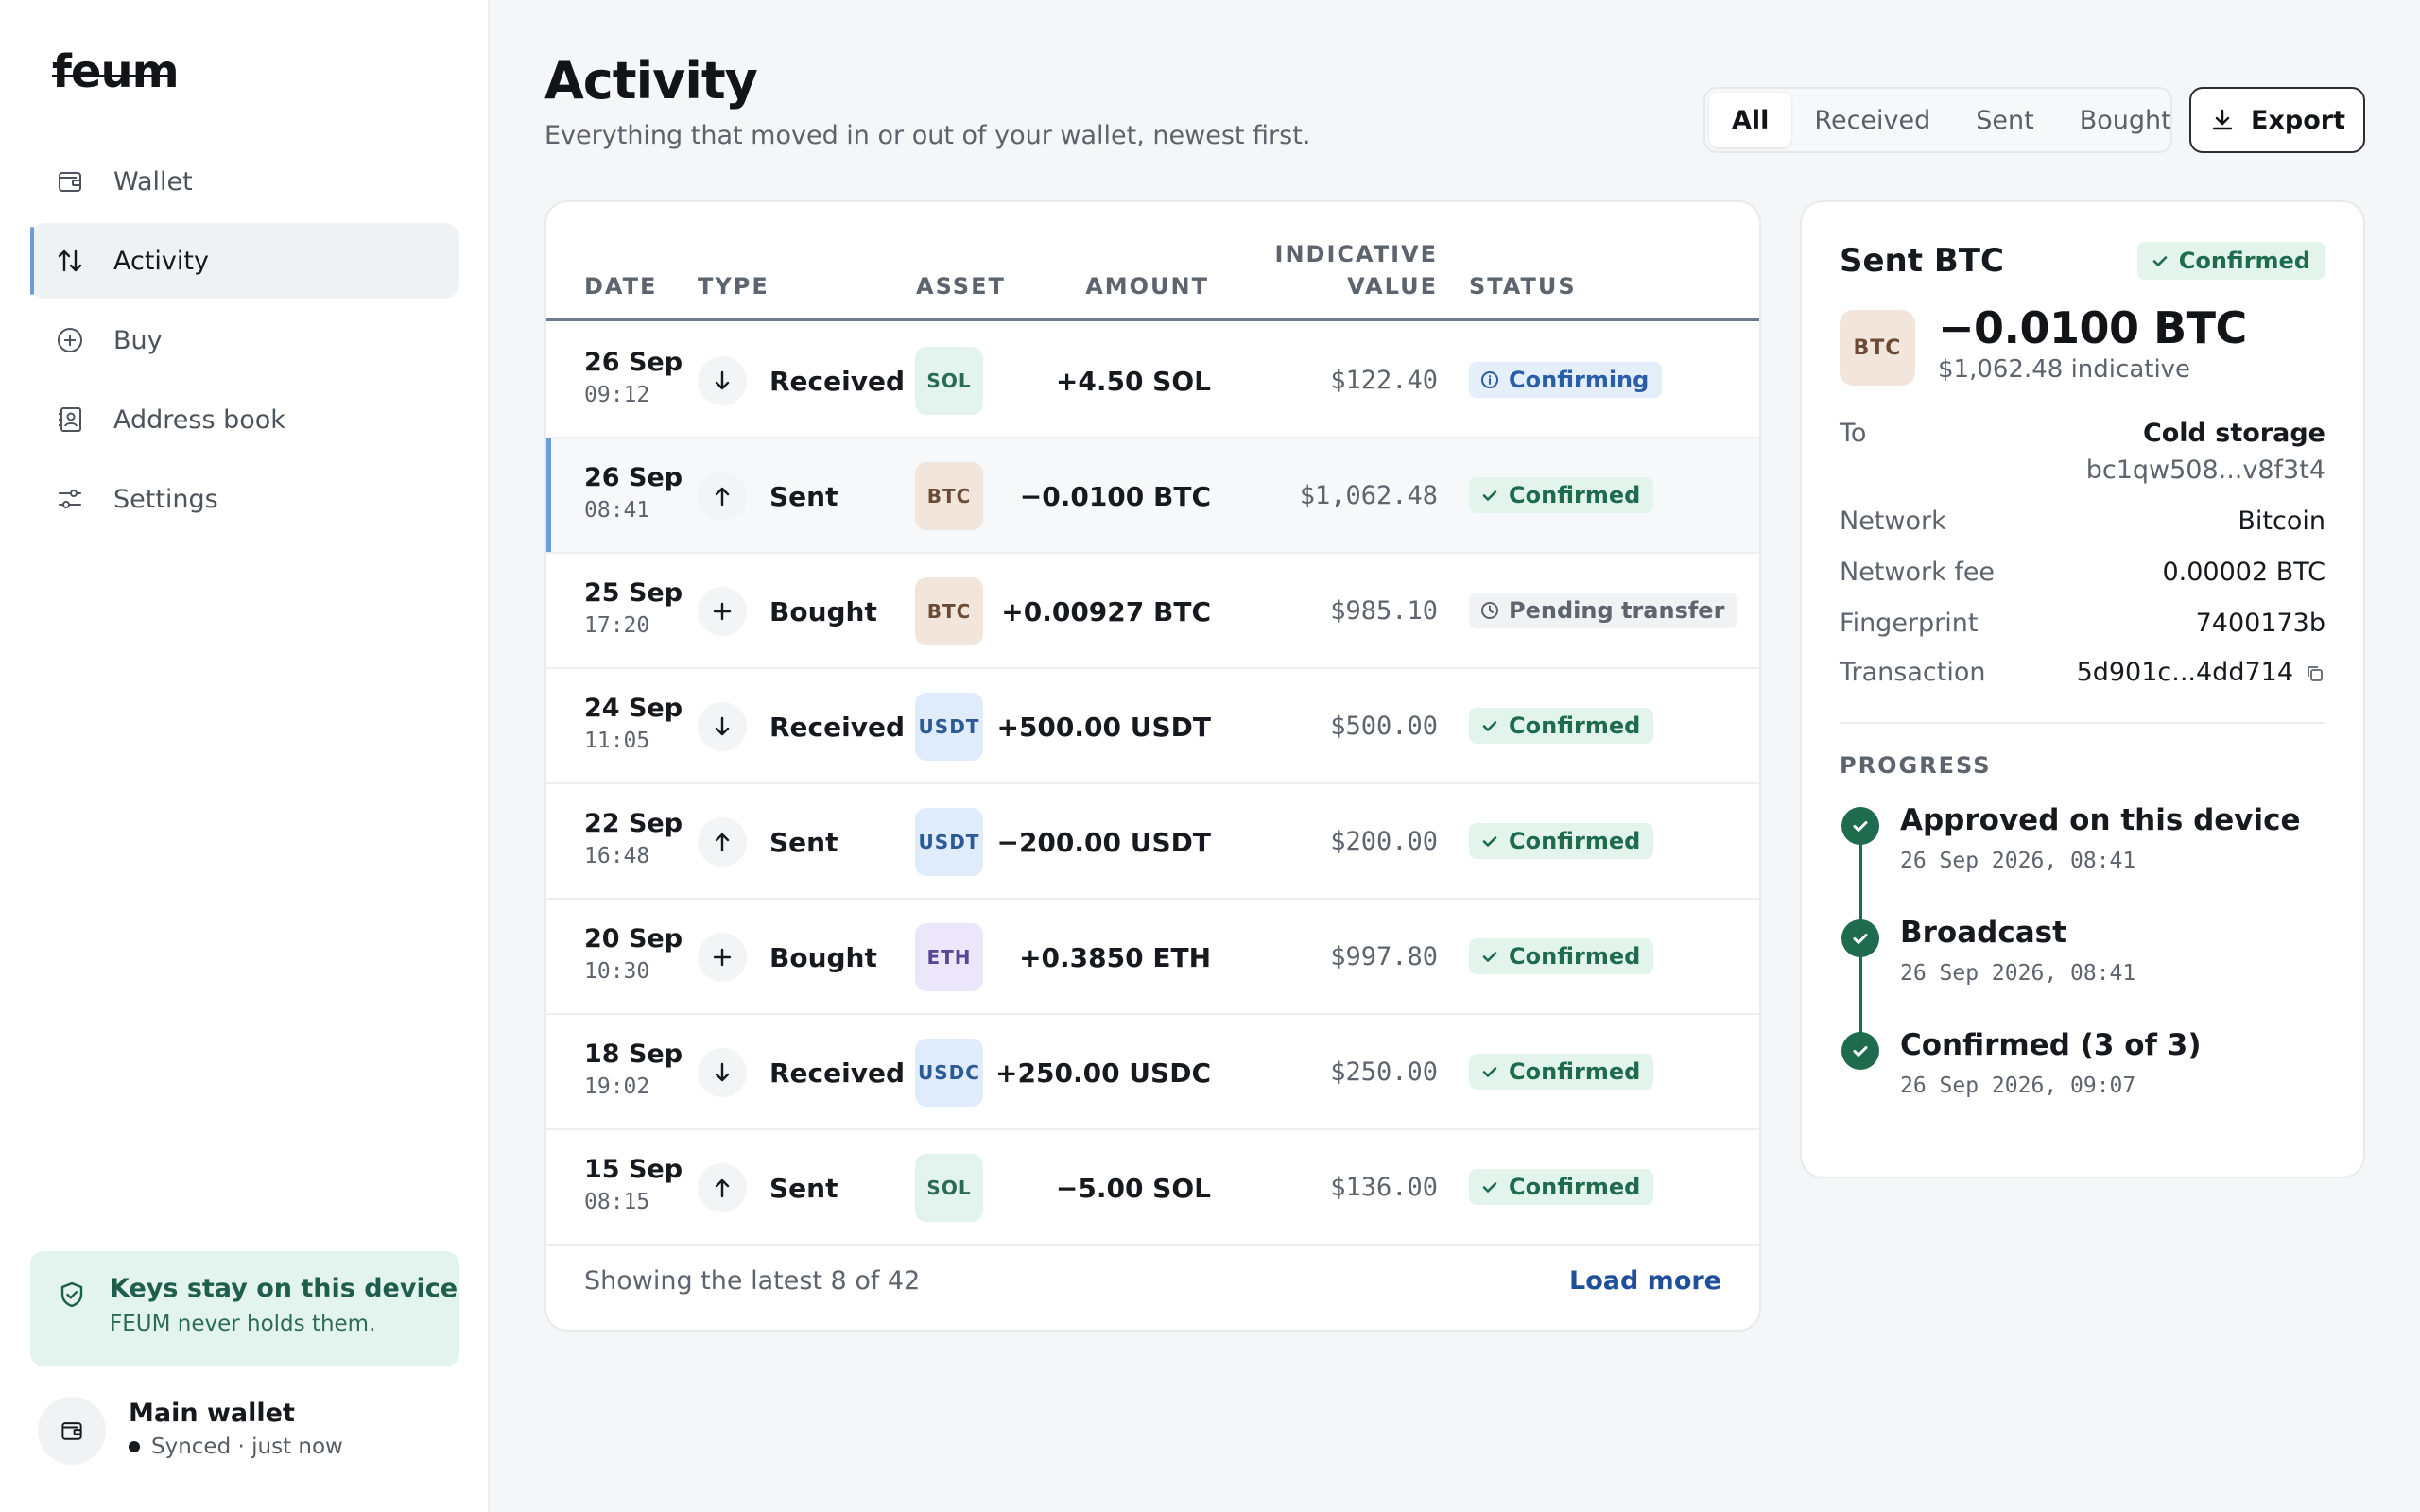 This screenshot has width=2420, height=1512. What do you see at coordinates (2315, 673) in the screenshot?
I see `copy-icon` at bounding box center [2315, 673].